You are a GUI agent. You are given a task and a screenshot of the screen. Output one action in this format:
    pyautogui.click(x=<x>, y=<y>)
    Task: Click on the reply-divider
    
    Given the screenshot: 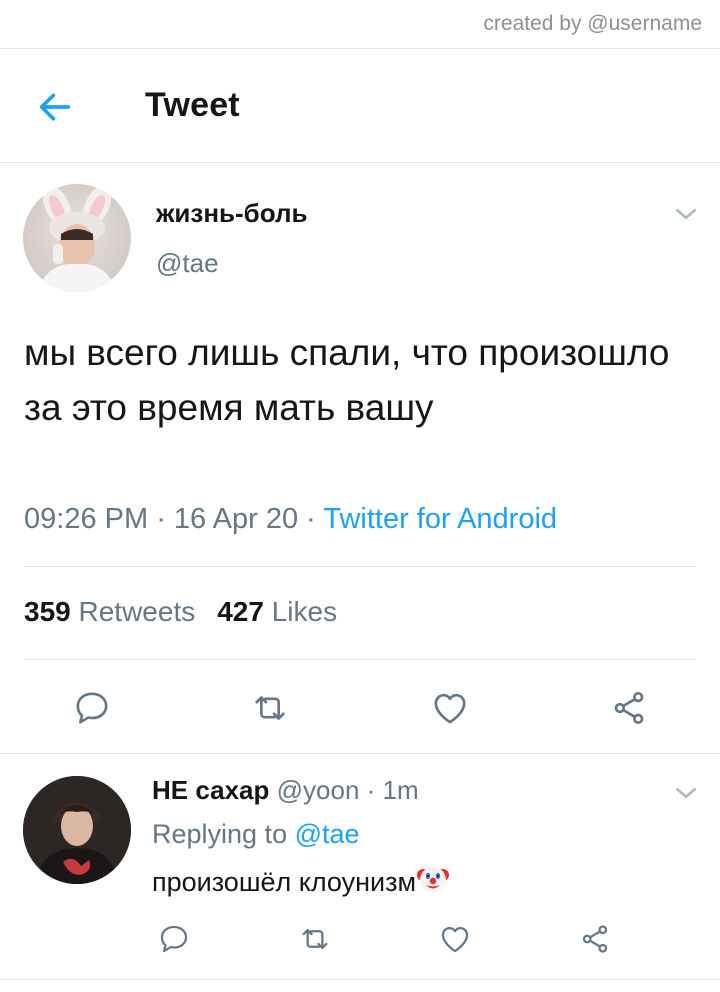 What is the action you would take?
    pyautogui.click(x=360, y=979)
    